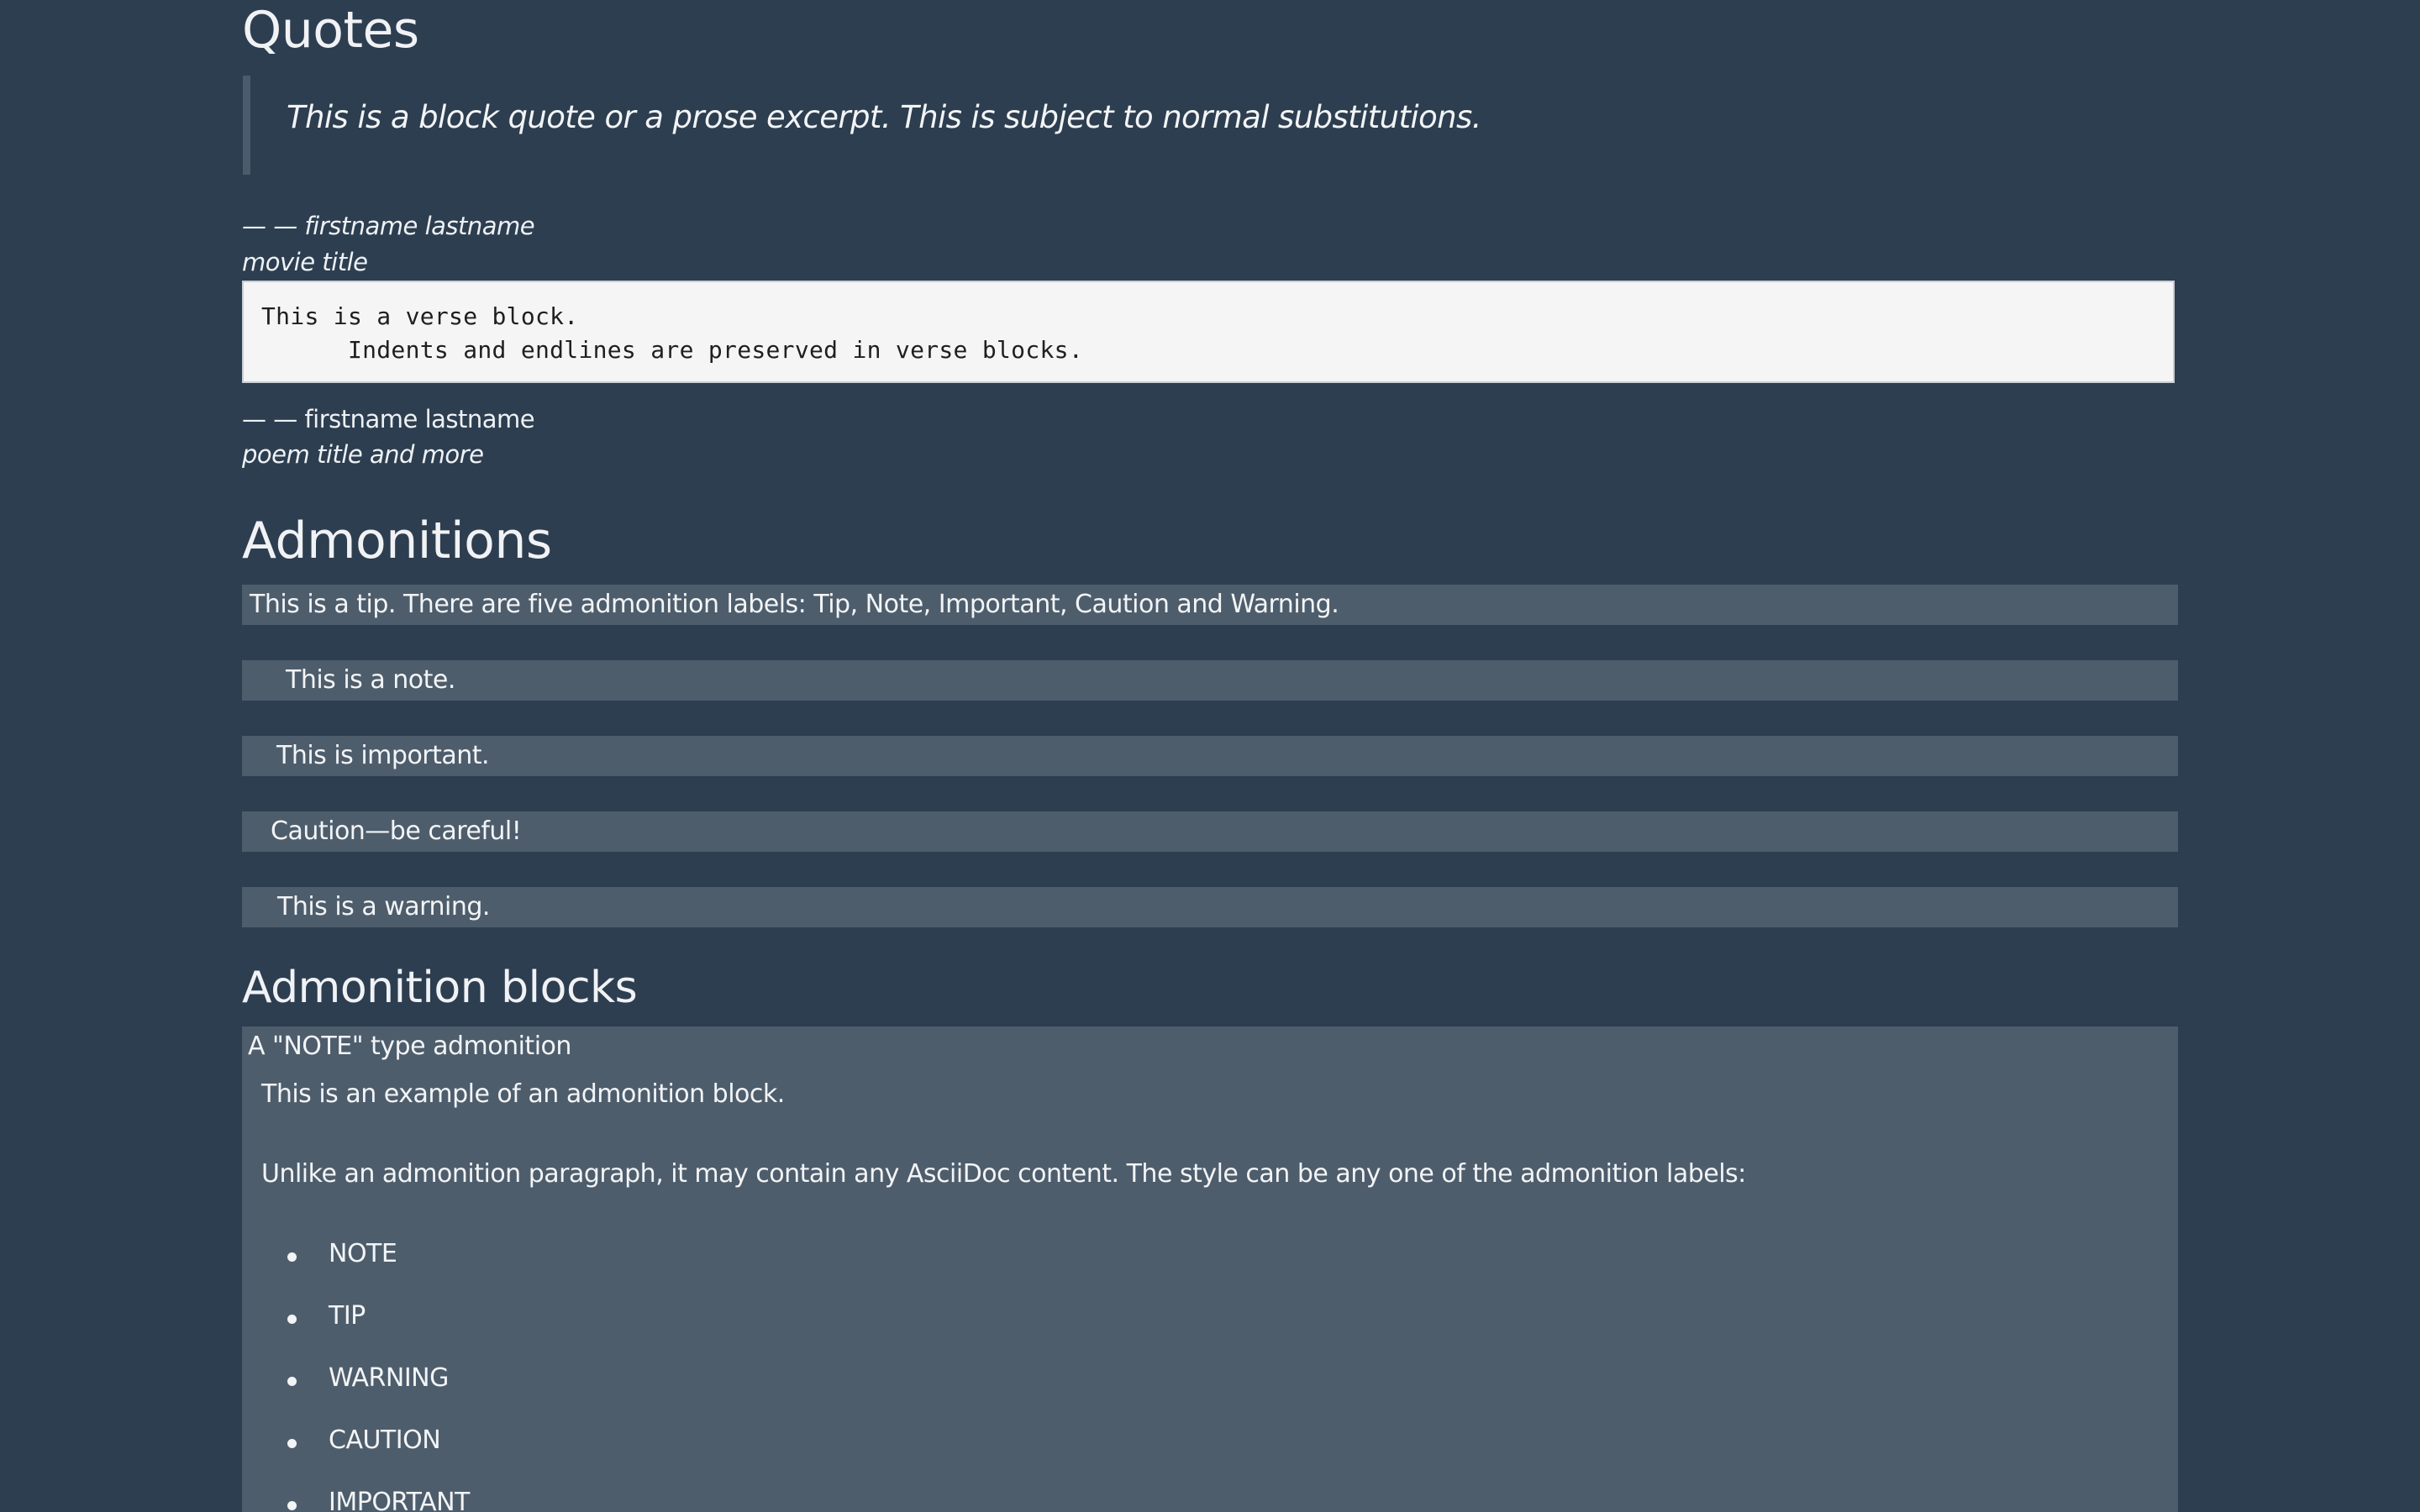 The height and width of the screenshot is (1512, 2420). What do you see at coordinates (370, 680) in the screenshot?
I see `admonition-note-text: This is a note.` at bounding box center [370, 680].